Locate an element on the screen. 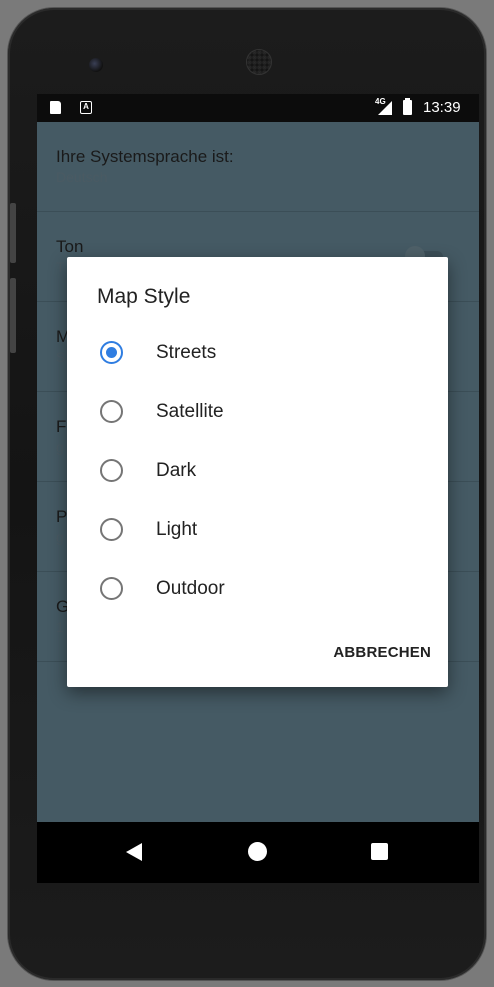 This screenshot has width=494, height=987. home-icon is located at coordinates (257, 851).